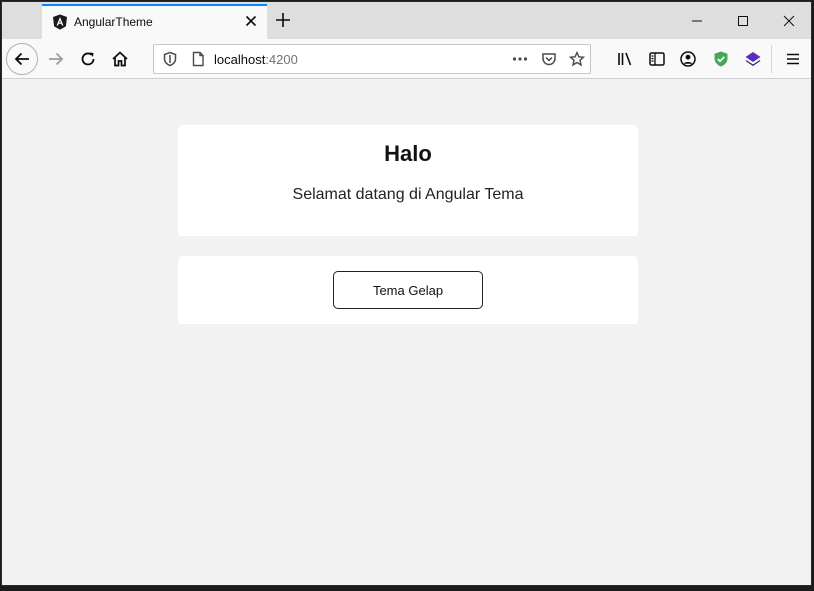 The width and height of the screenshot is (814, 591). Describe the element at coordinates (408, 153) in the screenshot. I see `greeting-title: Halo` at that location.